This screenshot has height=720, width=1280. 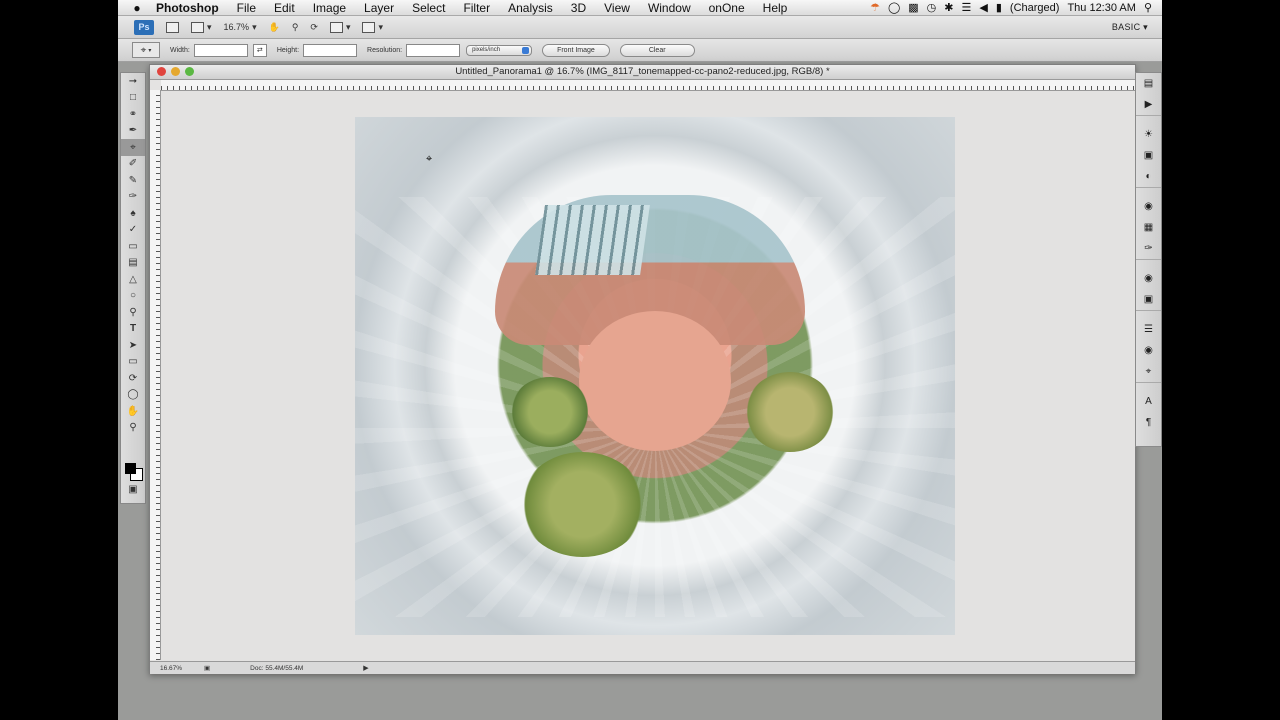 What do you see at coordinates (340, 27) in the screenshot?
I see `arrange-documents-button: ▾` at bounding box center [340, 27].